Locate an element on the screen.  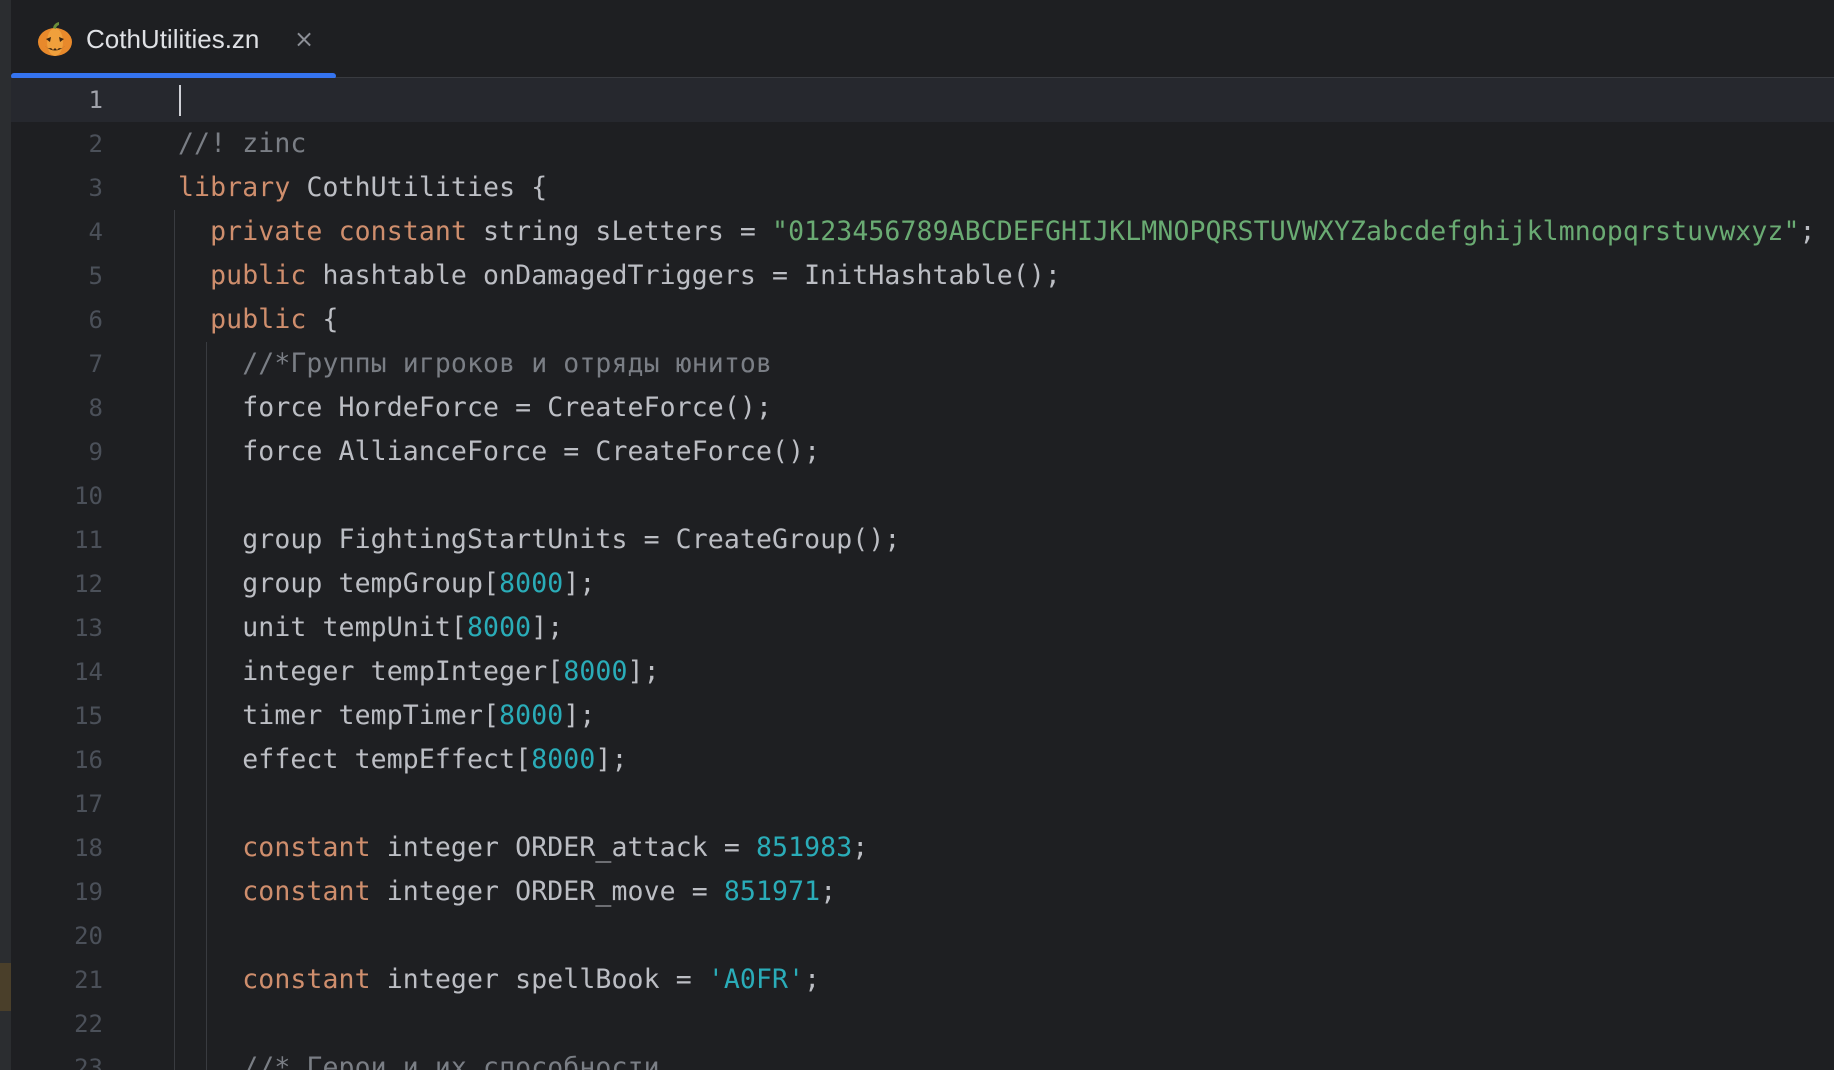
line-number: 21 is located at coordinates (88, 980).